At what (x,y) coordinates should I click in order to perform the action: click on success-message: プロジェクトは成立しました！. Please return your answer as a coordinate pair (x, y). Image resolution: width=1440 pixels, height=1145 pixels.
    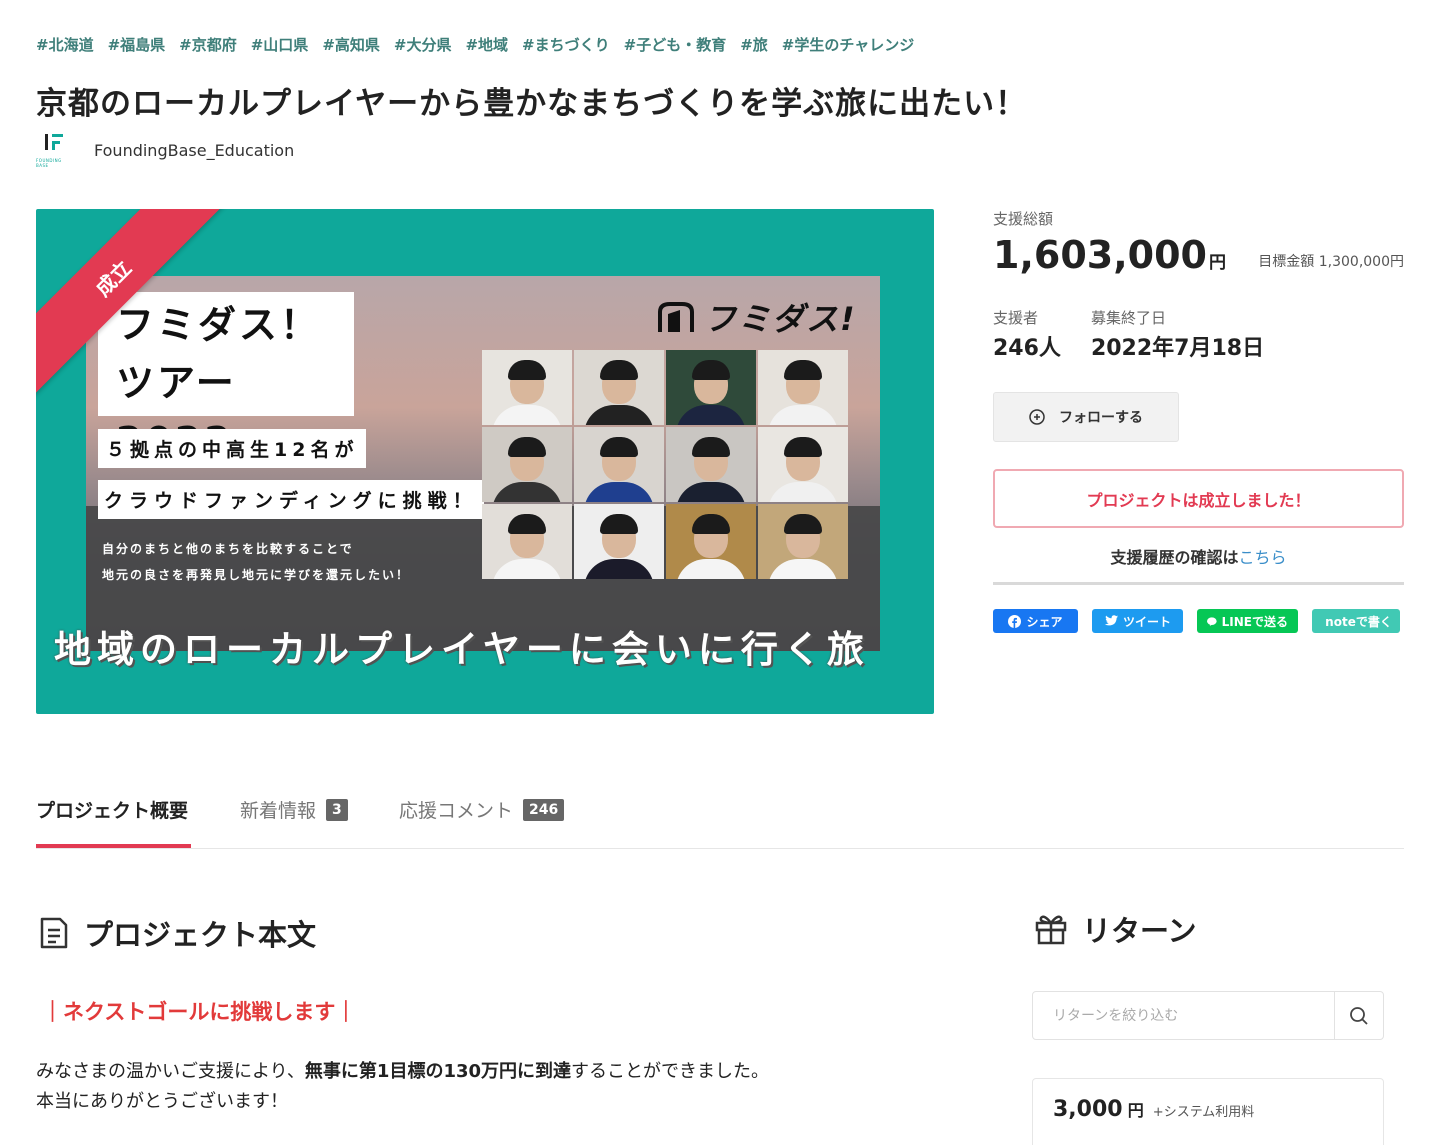
    Looking at the image, I should click on (1198, 498).